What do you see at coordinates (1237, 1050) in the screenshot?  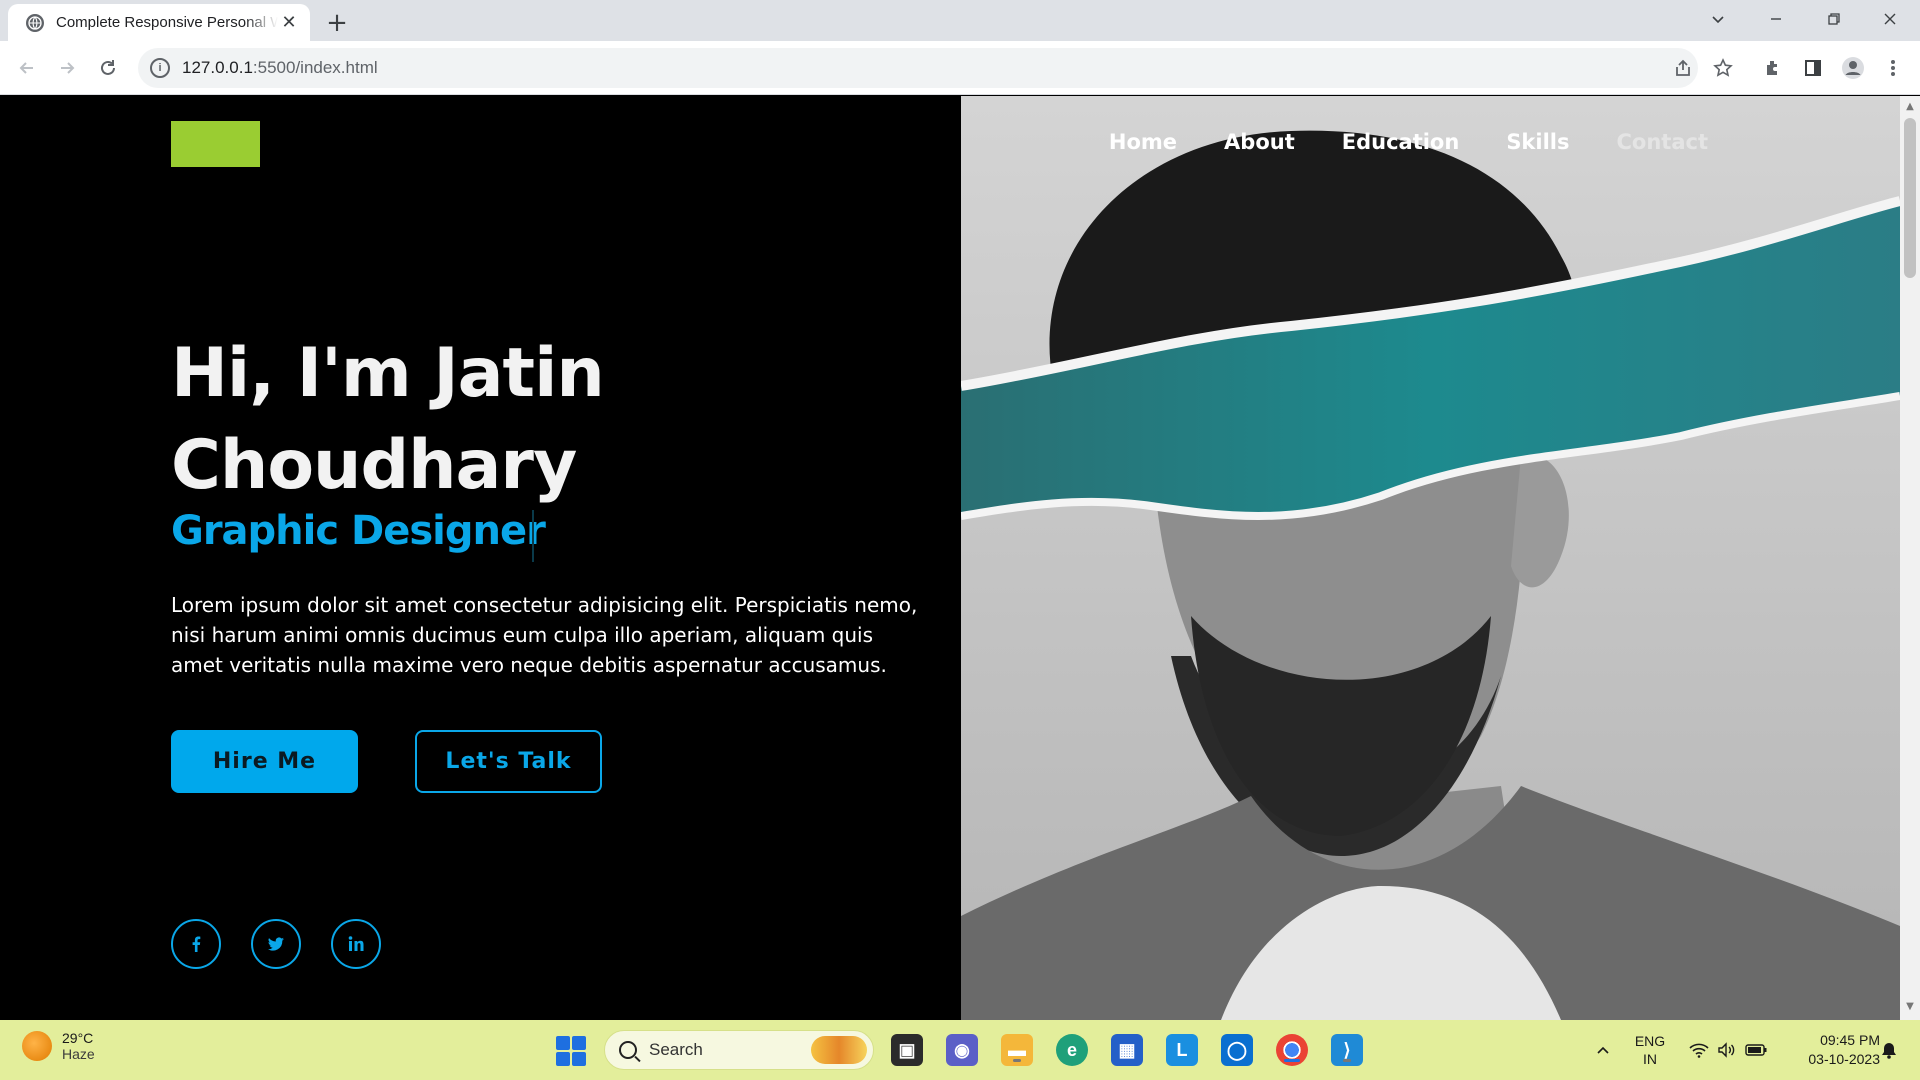 I see `blue-app-icon: ◯` at bounding box center [1237, 1050].